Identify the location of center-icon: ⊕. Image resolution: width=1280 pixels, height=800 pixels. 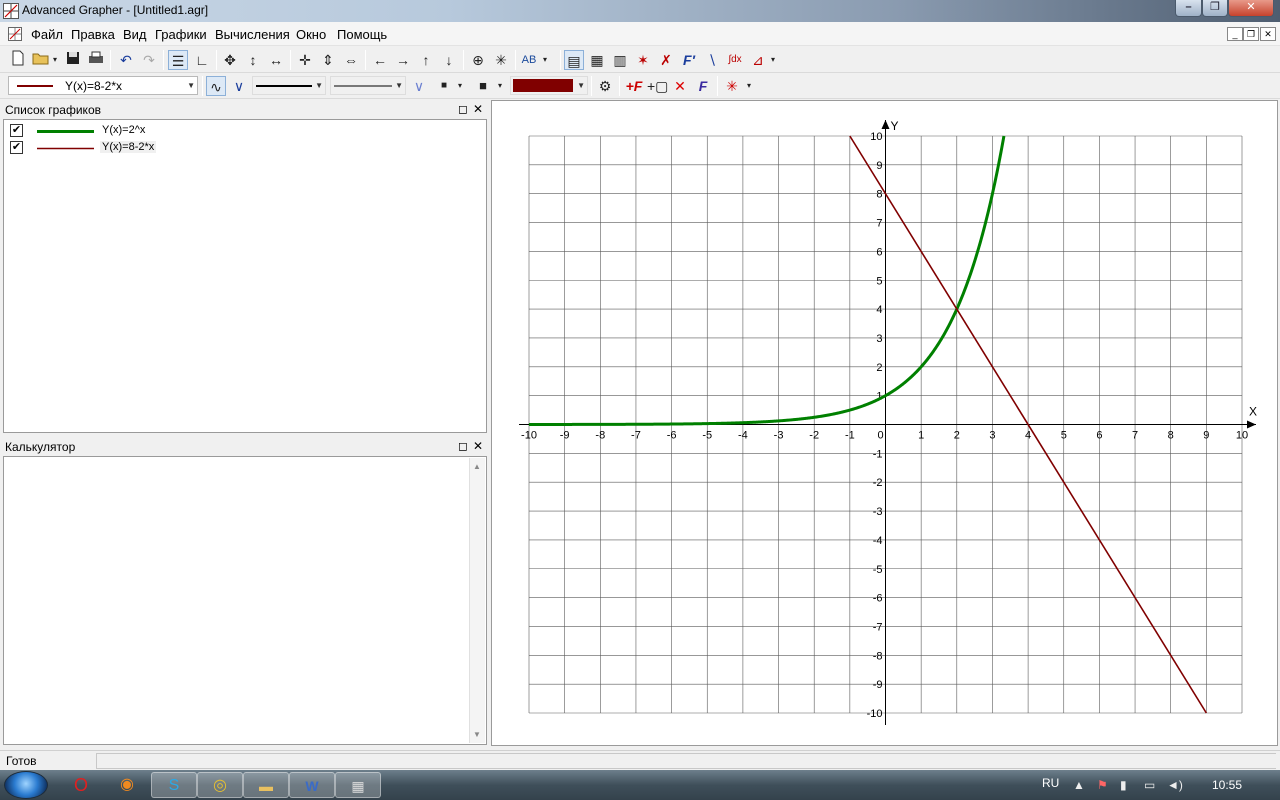
(478, 60).